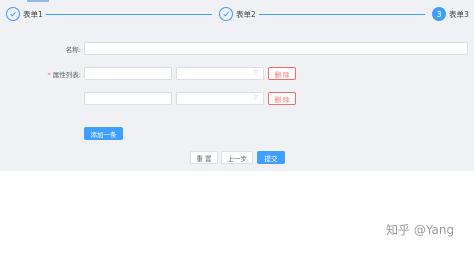 The image size is (474, 253). What do you see at coordinates (282, 73) in the screenshot?
I see `delete-button-1: 删 除` at bounding box center [282, 73].